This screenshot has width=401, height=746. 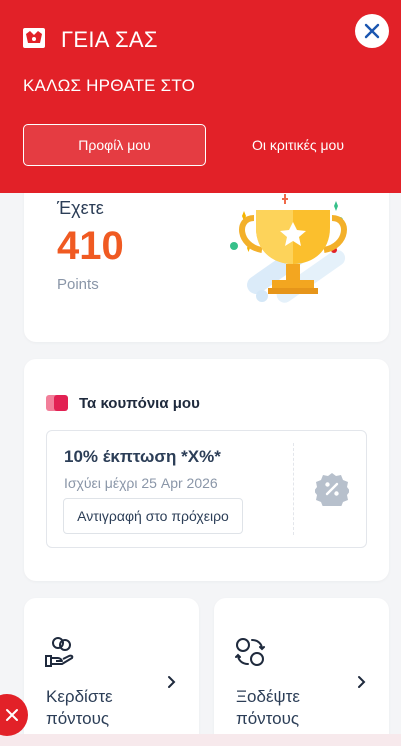 I want to click on points-value: 410, so click(x=90, y=246).